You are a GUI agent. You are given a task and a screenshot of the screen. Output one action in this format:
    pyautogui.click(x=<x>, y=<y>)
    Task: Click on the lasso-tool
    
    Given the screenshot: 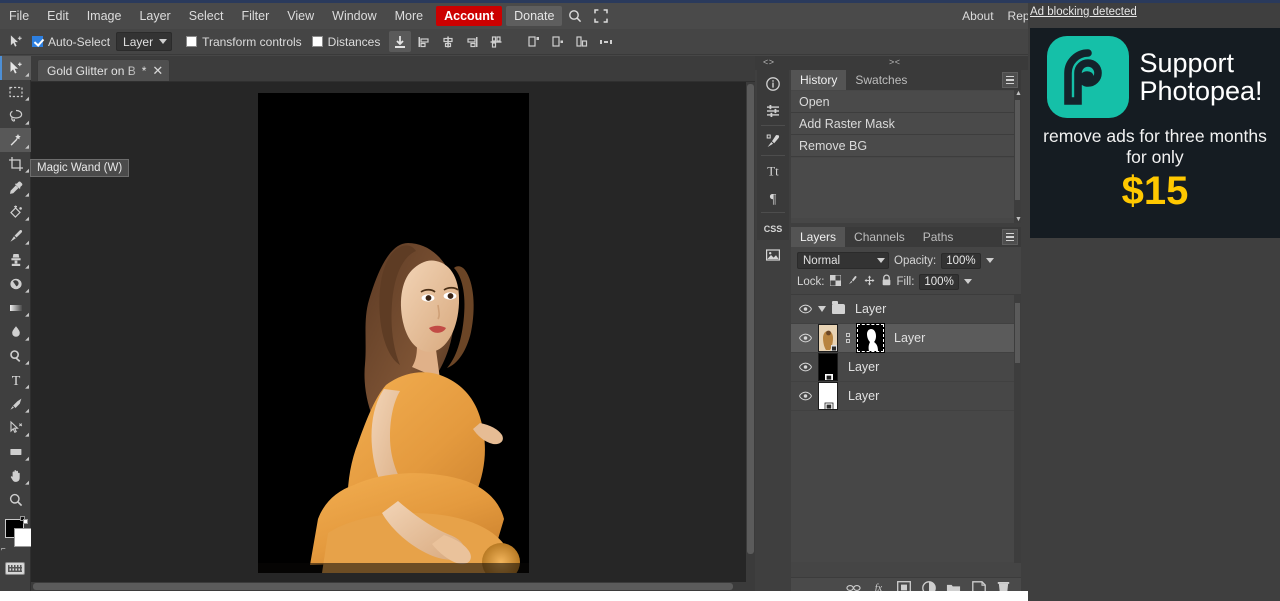 What is the action you would take?
    pyautogui.click(x=15, y=116)
    